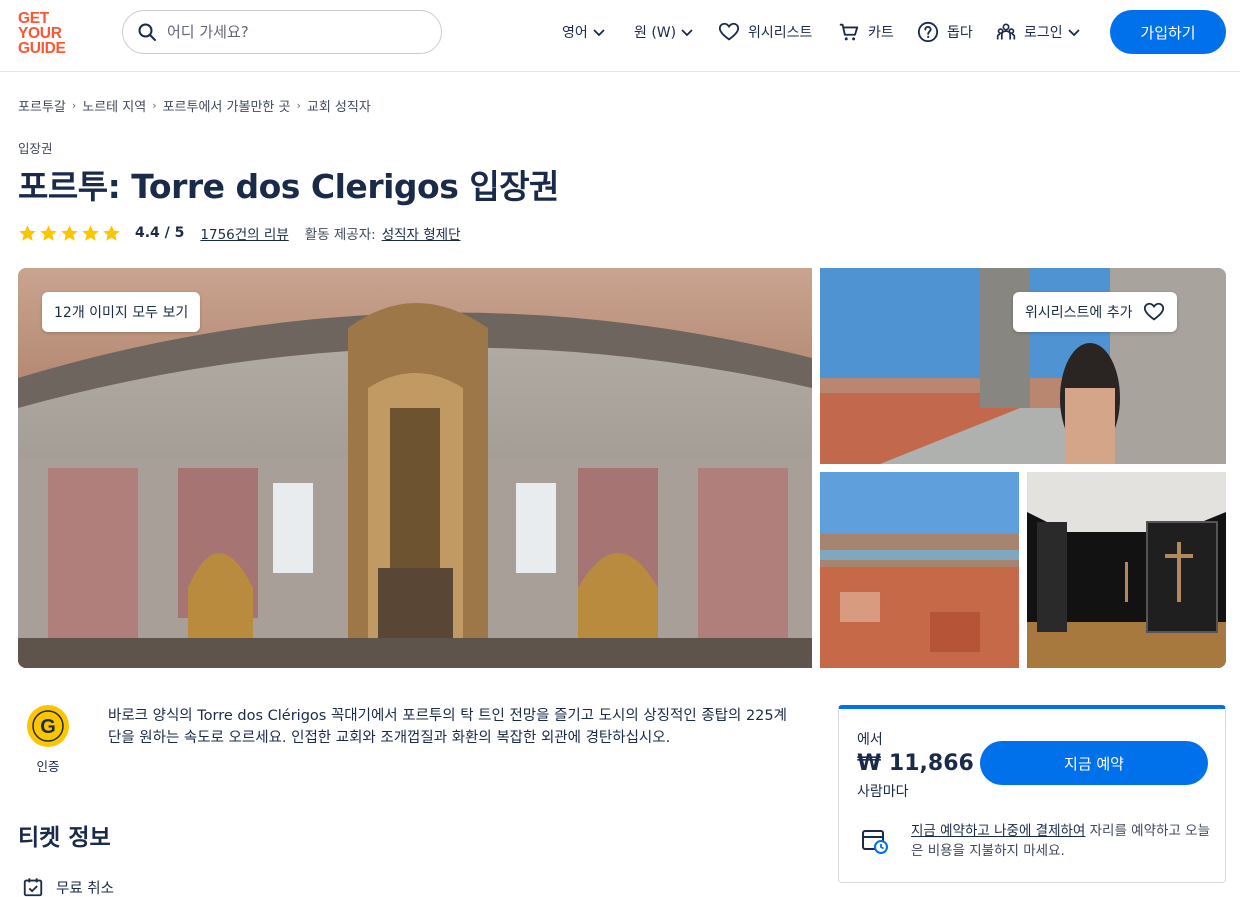 The image size is (1240, 897). I want to click on breadcrumb: 포르투갈 › 노르테 지역 › 포르투에서 가볼만한 곳 › 교회 성직자, so click(194, 105).